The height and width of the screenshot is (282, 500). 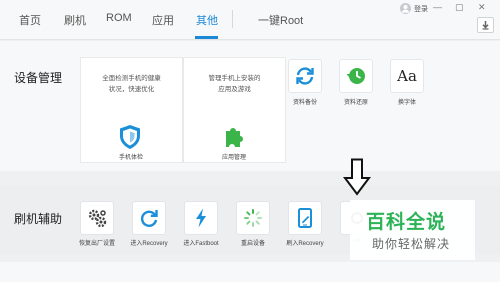 I want to click on loading-spinner-icon, so click(x=253, y=218).